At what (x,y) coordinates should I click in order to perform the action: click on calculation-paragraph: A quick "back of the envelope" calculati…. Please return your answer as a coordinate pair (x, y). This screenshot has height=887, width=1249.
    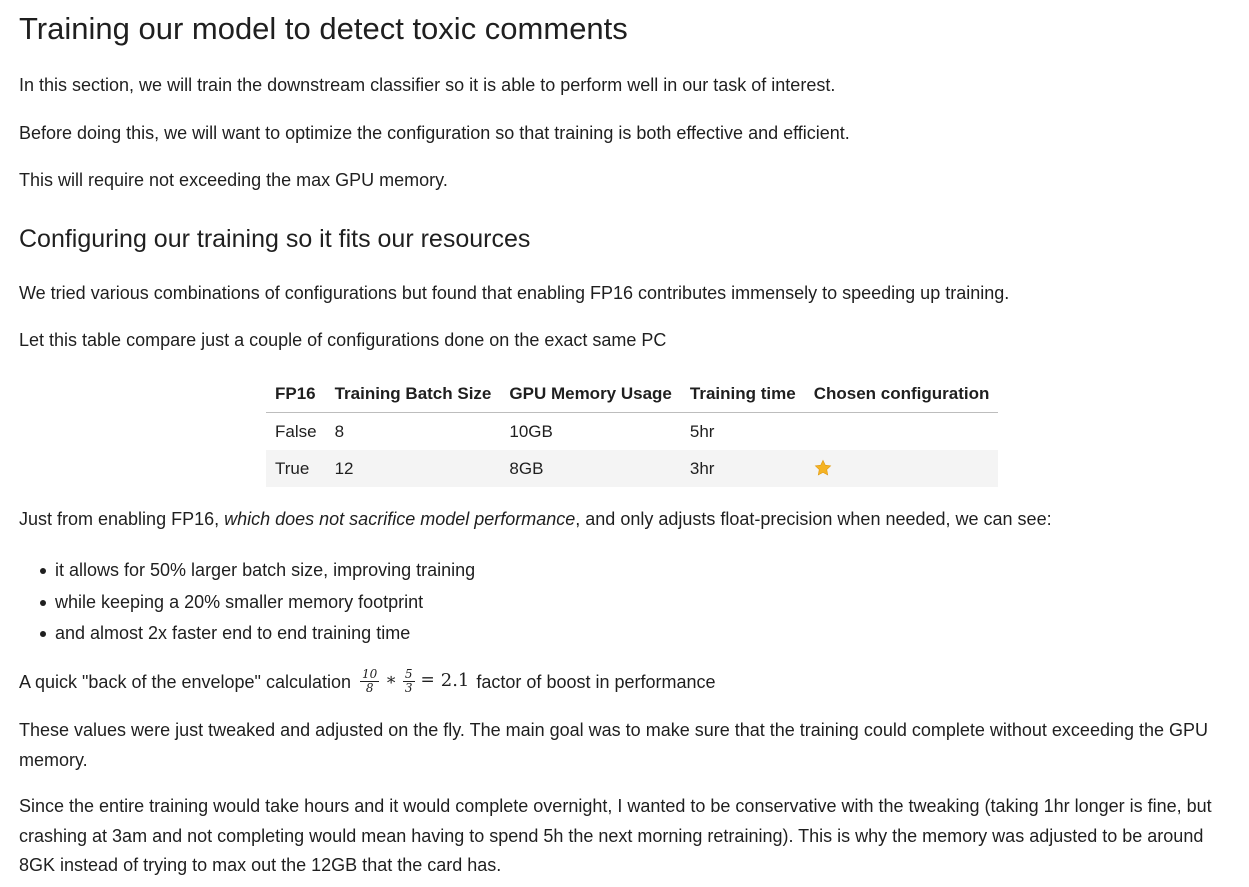
    Looking at the image, I should click on (367, 682).